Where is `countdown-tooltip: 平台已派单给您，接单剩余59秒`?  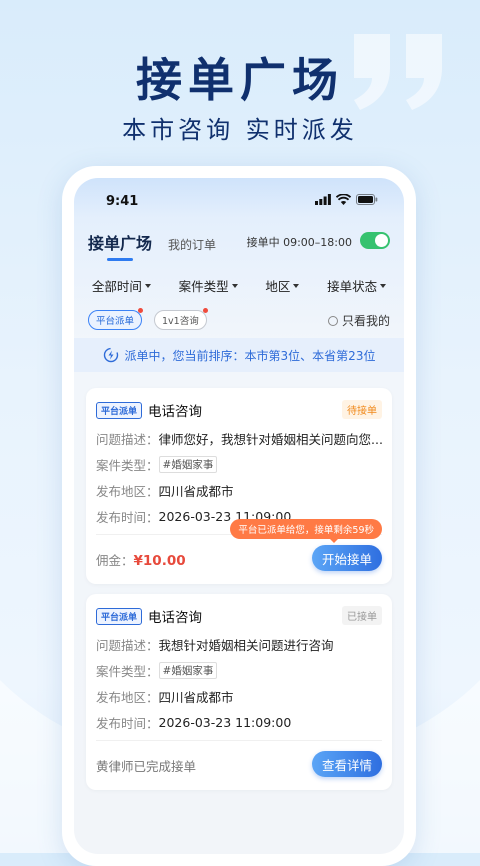
countdown-tooltip: 平台已派单给您，接单剩余59秒 is located at coordinates (306, 531).